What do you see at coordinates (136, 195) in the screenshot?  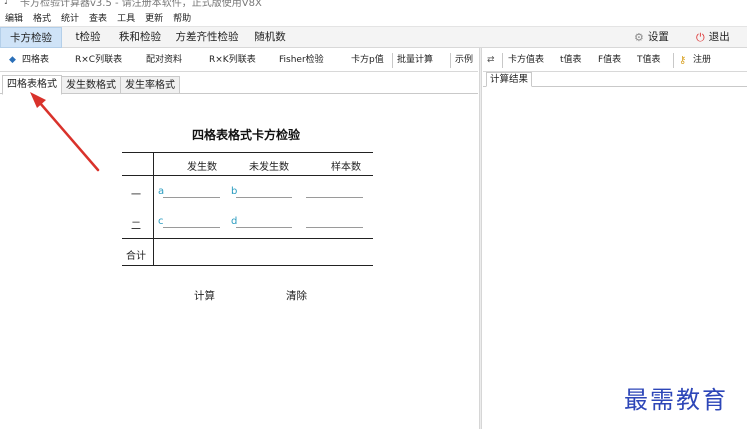 I see `row-label-1: 一` at bounding box center [136, 195].